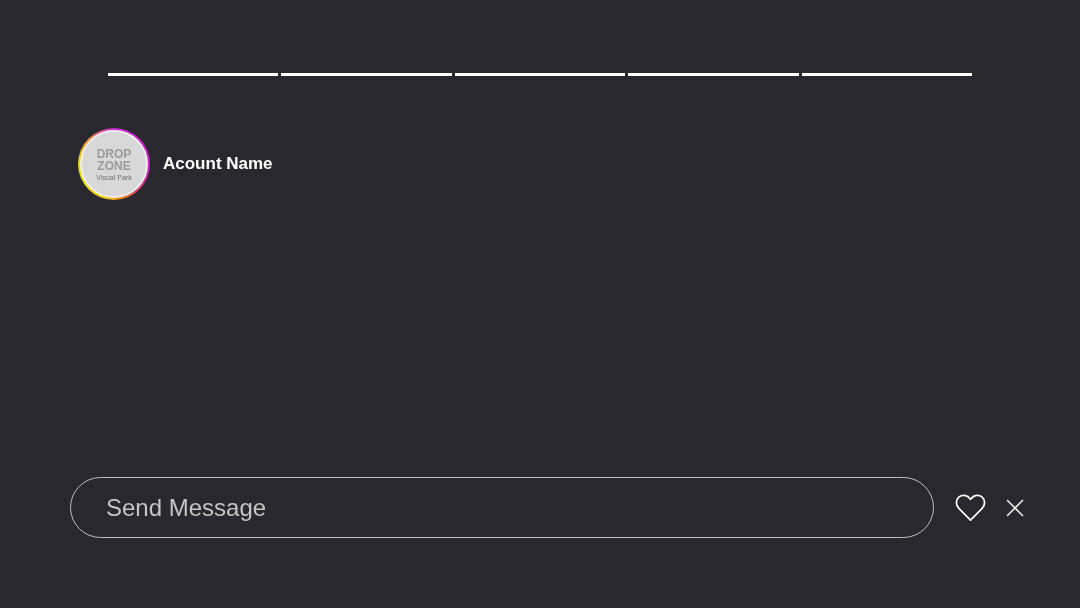  I want to click on close-icon, so click(1015, 507).